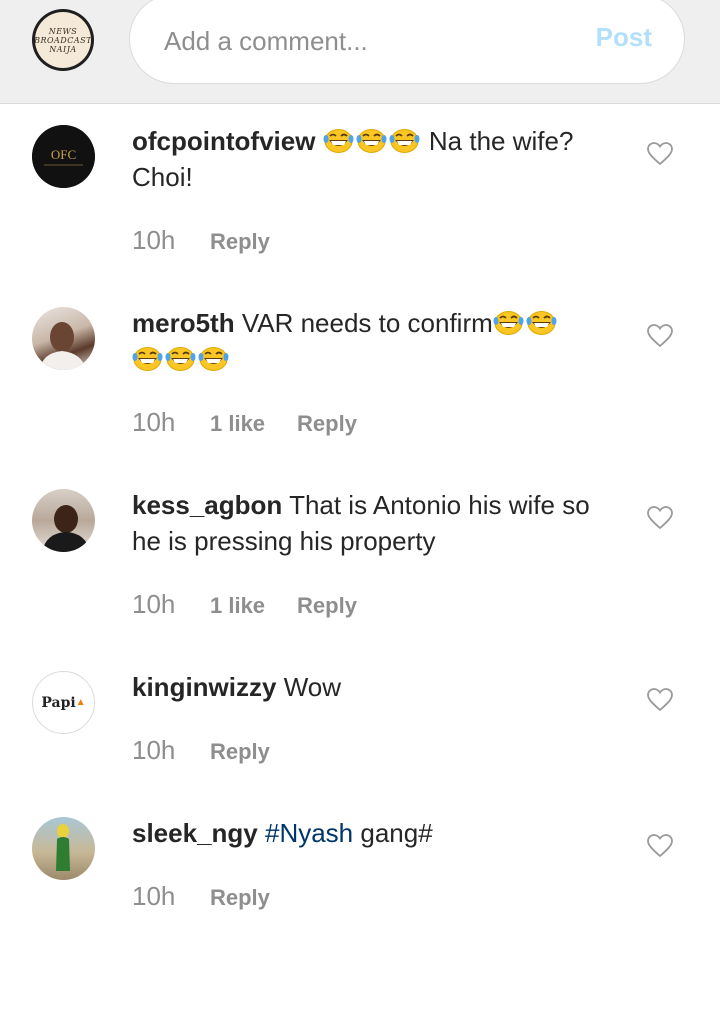 The height and width of the screenshot is (1027, 720). What do you see at coordinates (183, 323) in the screenshot?
I see `comment-username: mero5th` at bounding box center [183, 323].